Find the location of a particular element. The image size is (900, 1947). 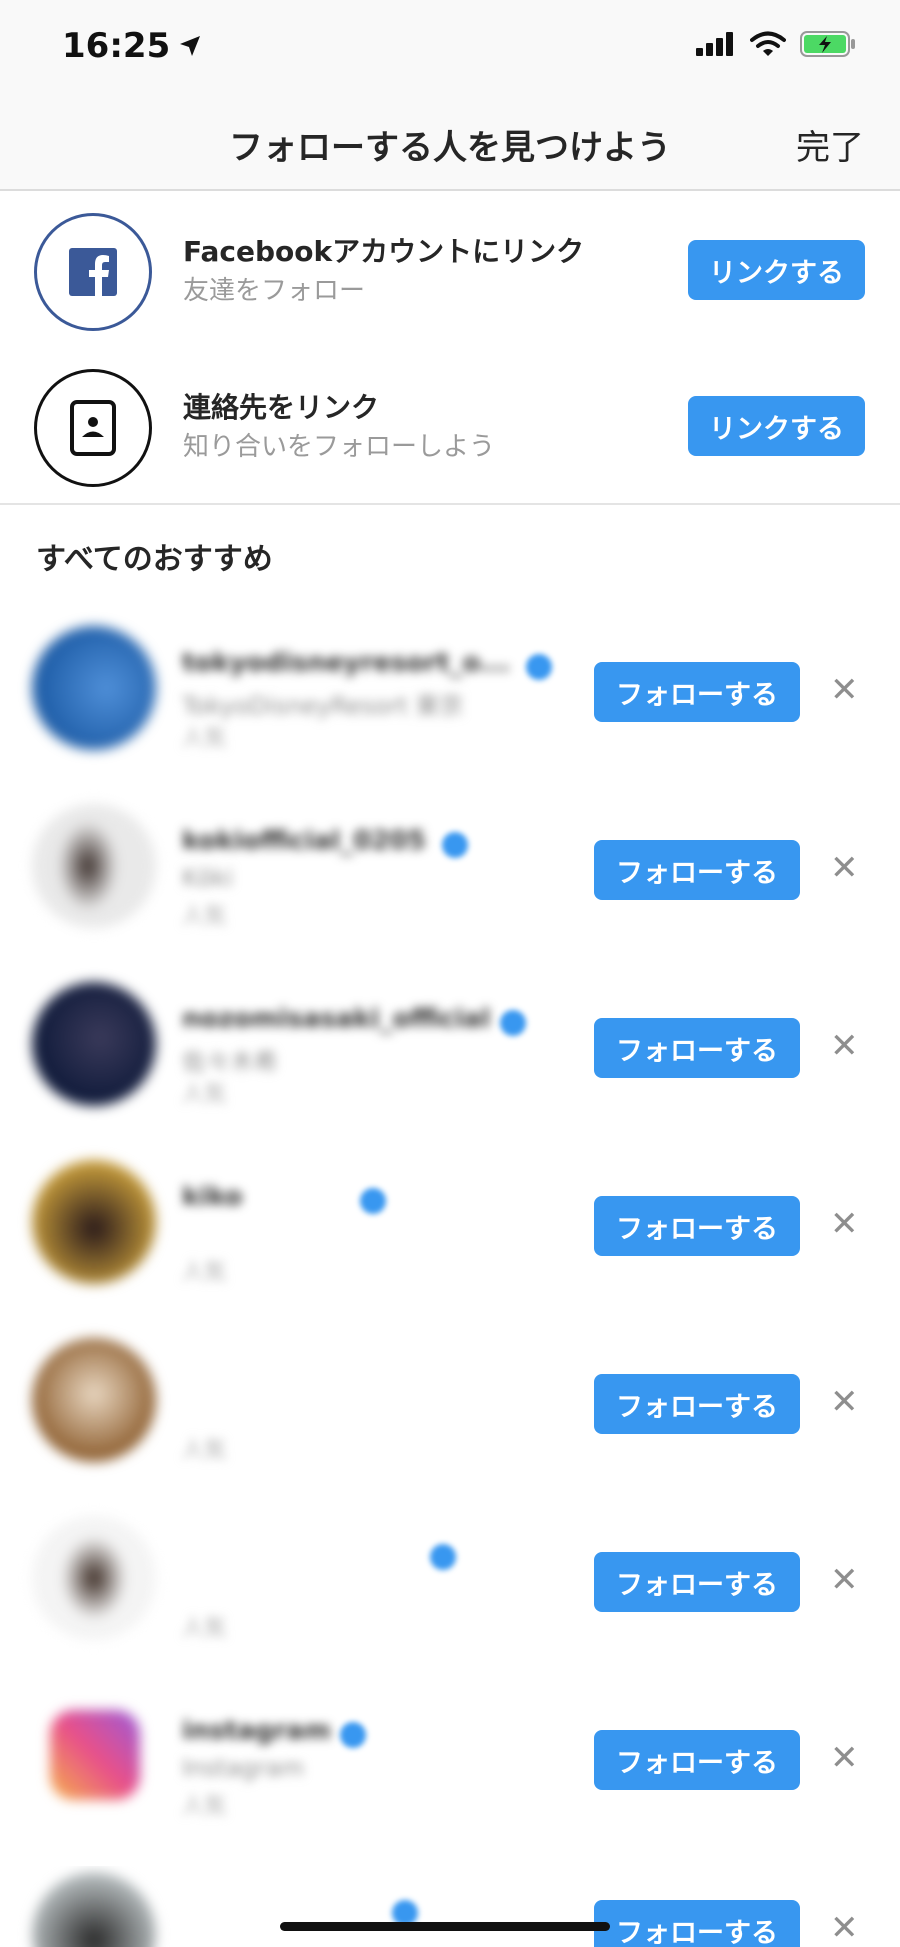

contacts-icon-circle is located at coordinates (93, 428).